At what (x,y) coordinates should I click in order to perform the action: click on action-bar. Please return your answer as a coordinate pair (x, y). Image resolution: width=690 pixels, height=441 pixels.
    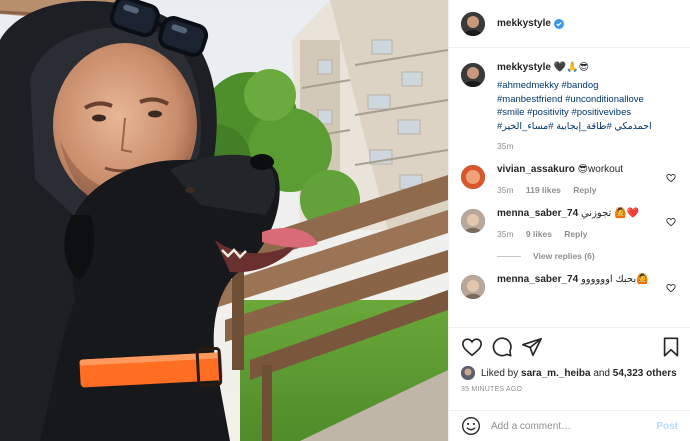
    Looking at the image, I should click on (570, 347).